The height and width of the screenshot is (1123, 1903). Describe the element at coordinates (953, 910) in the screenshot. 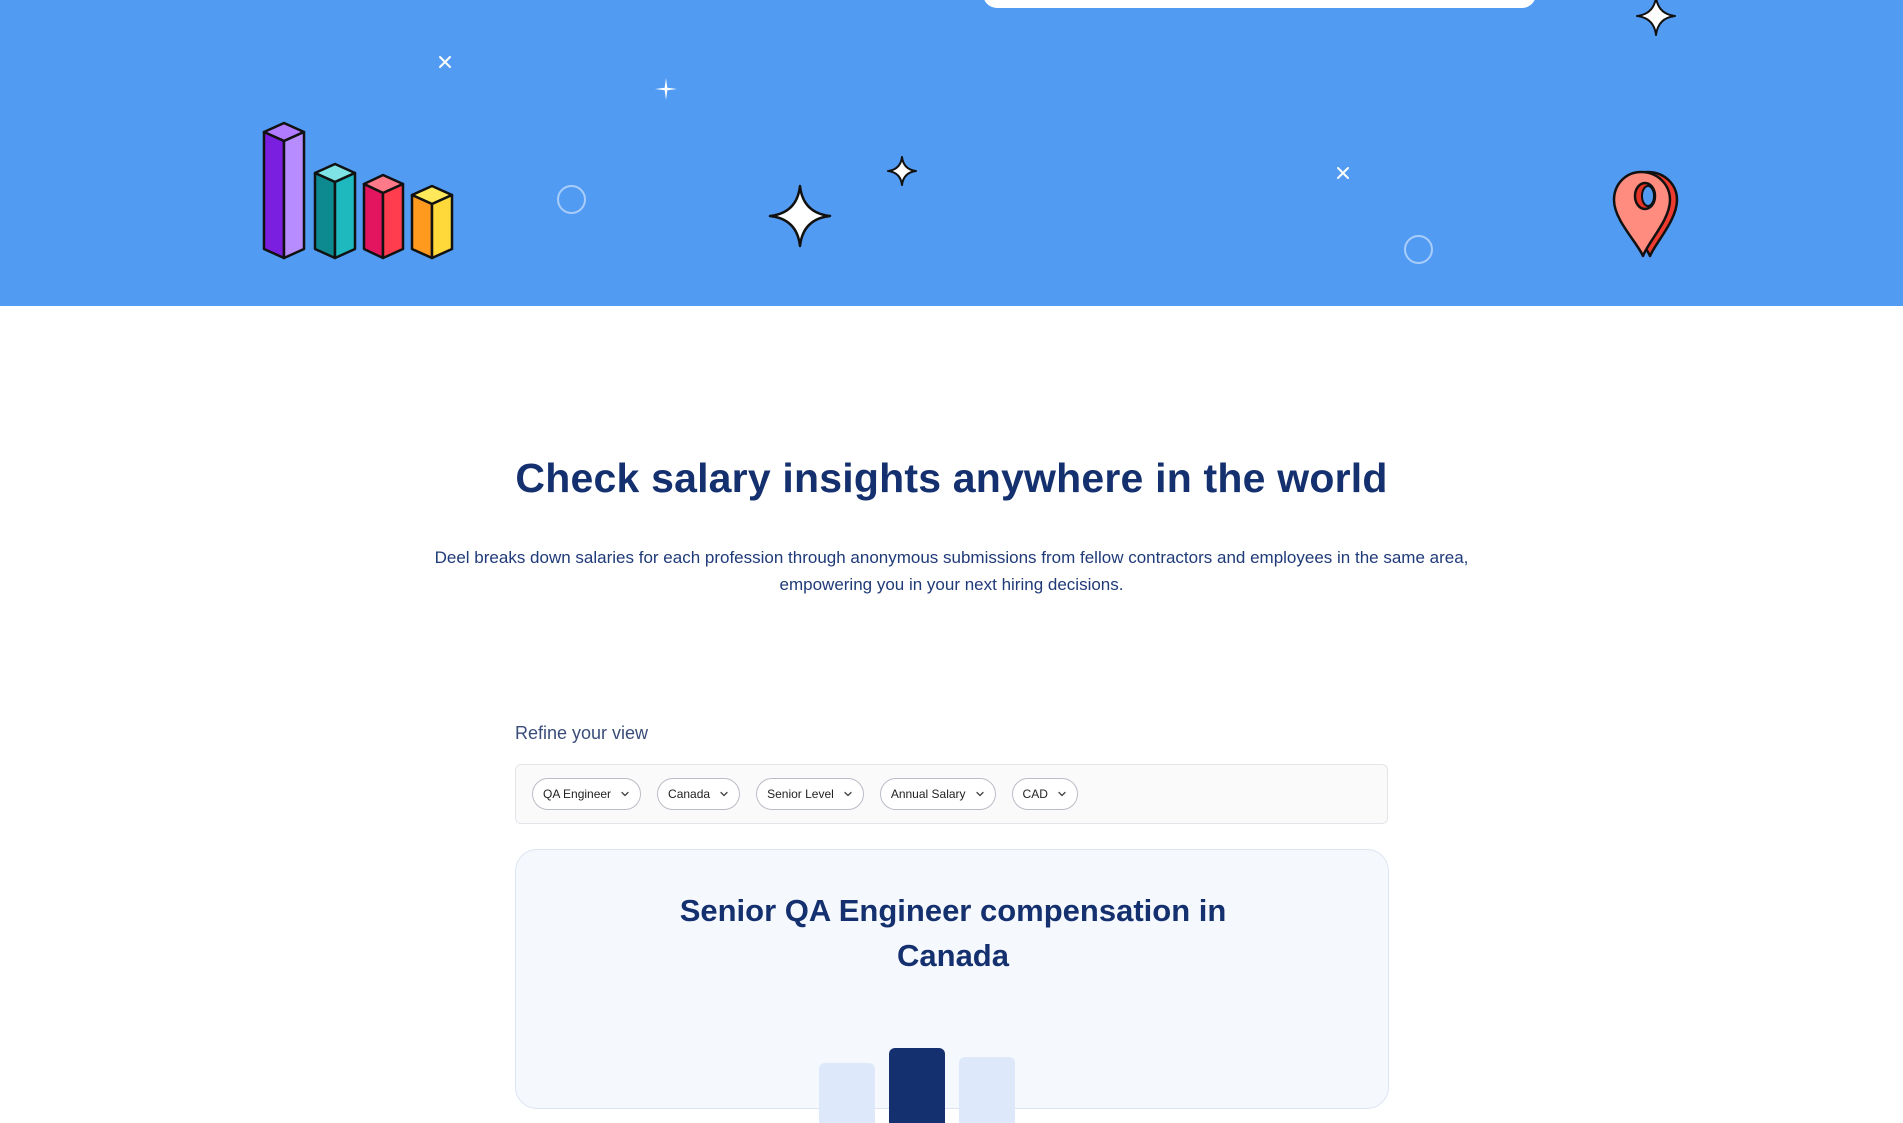

I see `compensation-title-line: Senior QA Engineer compensation in` at that location.